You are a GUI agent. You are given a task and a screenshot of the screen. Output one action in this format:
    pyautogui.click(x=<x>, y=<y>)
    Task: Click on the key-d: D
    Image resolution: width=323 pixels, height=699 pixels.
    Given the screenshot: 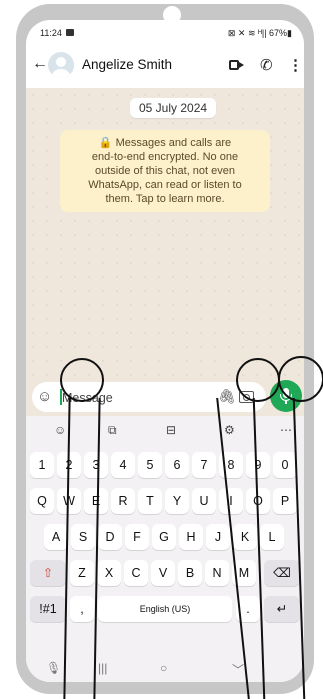 What is the action you would take?
    pyautogui.click(x=110, y=537)
    